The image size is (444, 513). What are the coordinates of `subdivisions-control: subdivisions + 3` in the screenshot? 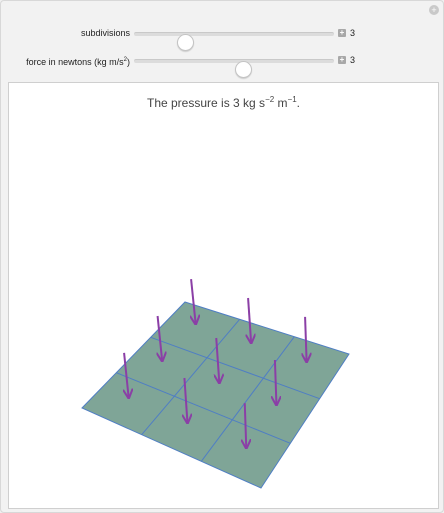 It's located at (222, 37).